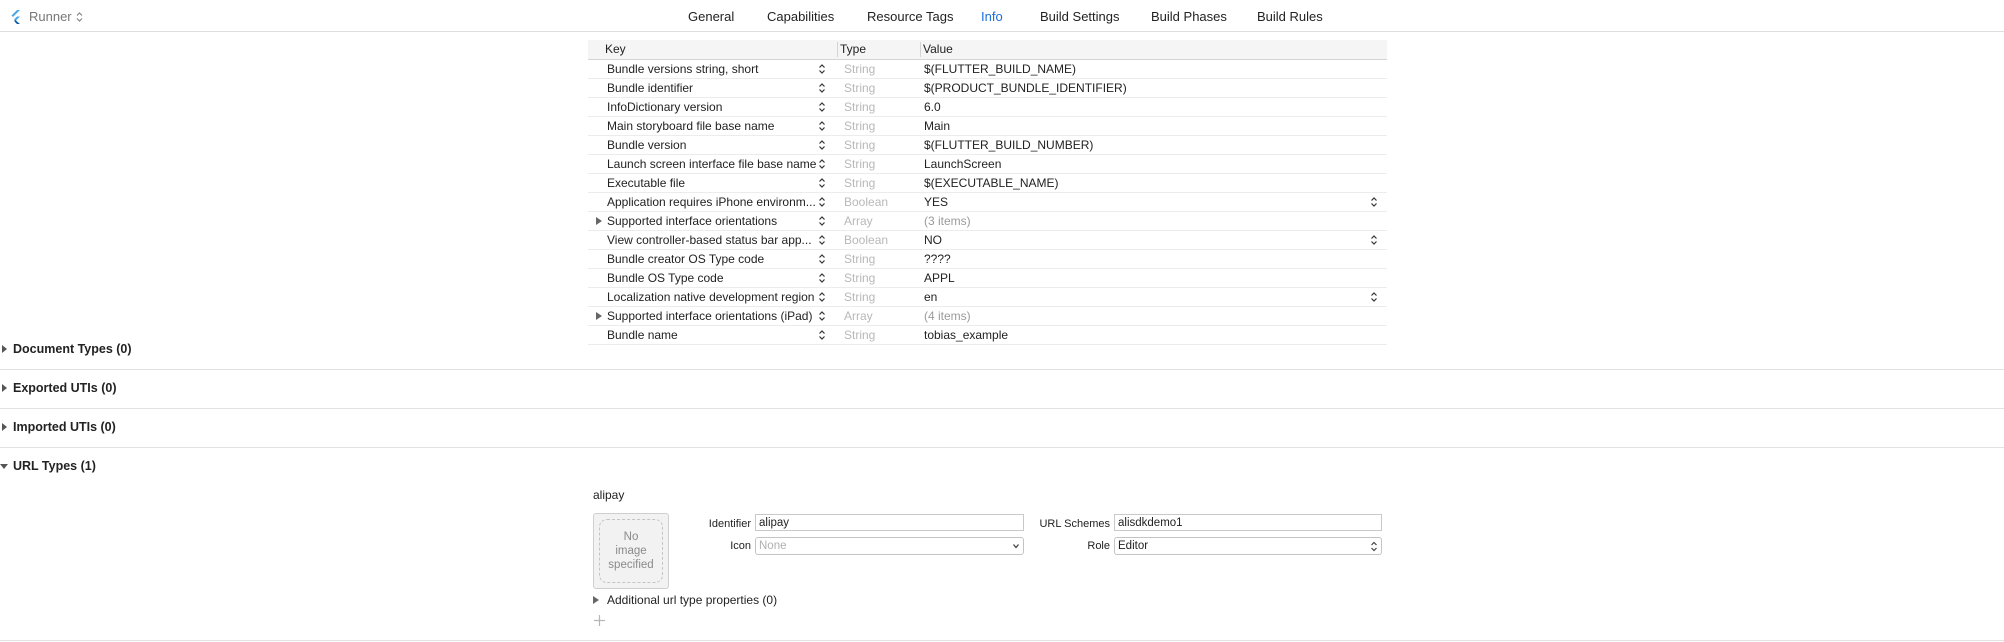  I want to click on plist-key: Supported interface orientations, so click(712, 221).